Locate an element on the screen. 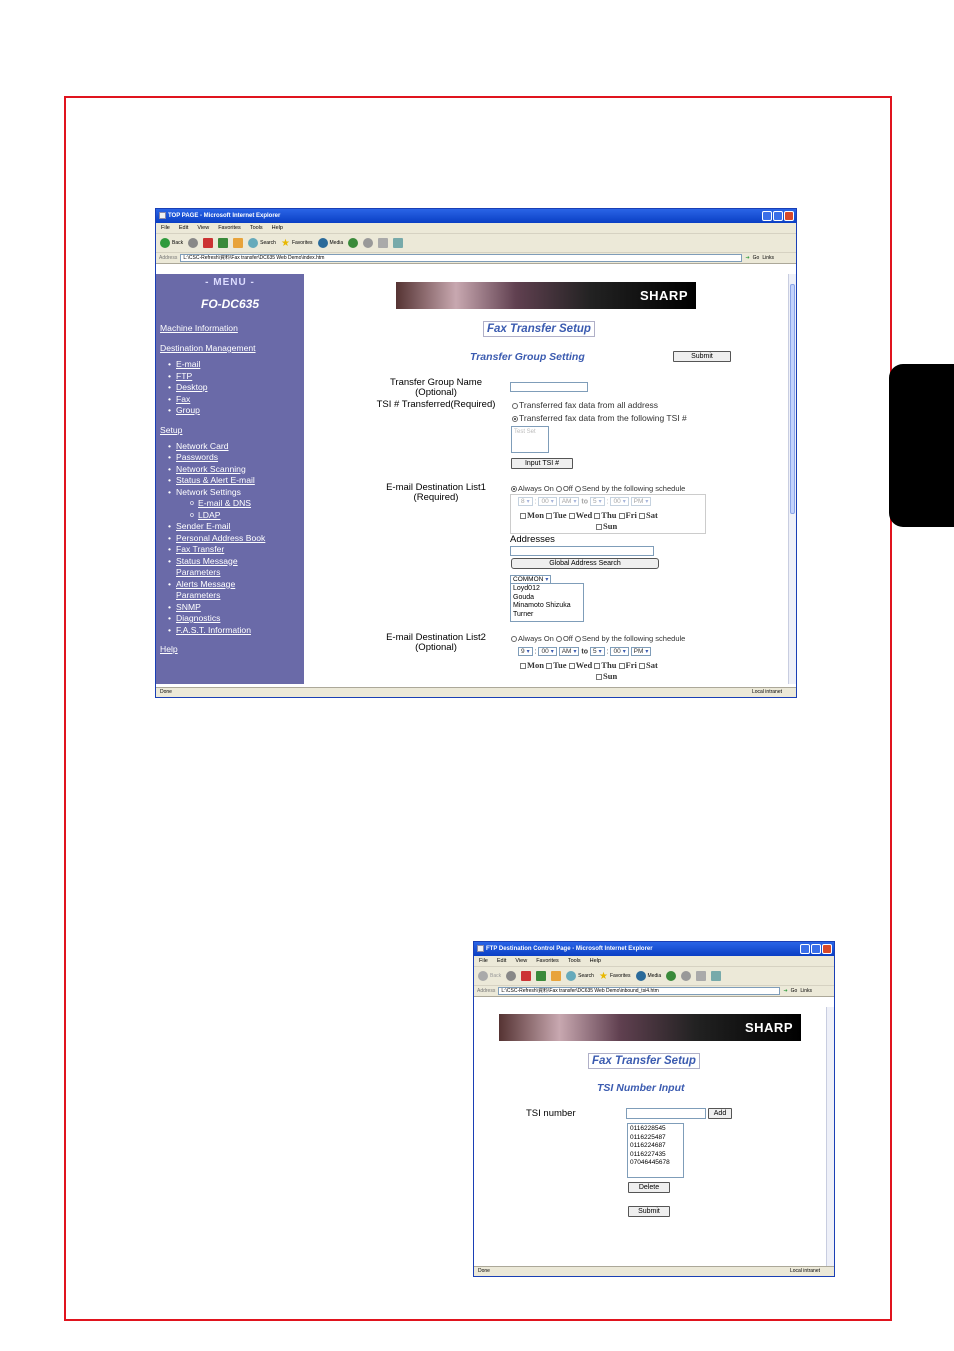  back-button: Back is located at coordinates (489, 976).